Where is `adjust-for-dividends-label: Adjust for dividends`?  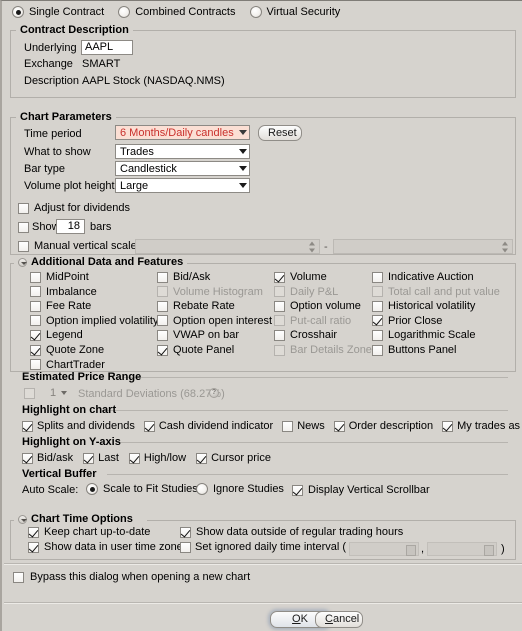
adjust-for-dividends-label: Adjust for dividends is located at coordinates (82, 208).